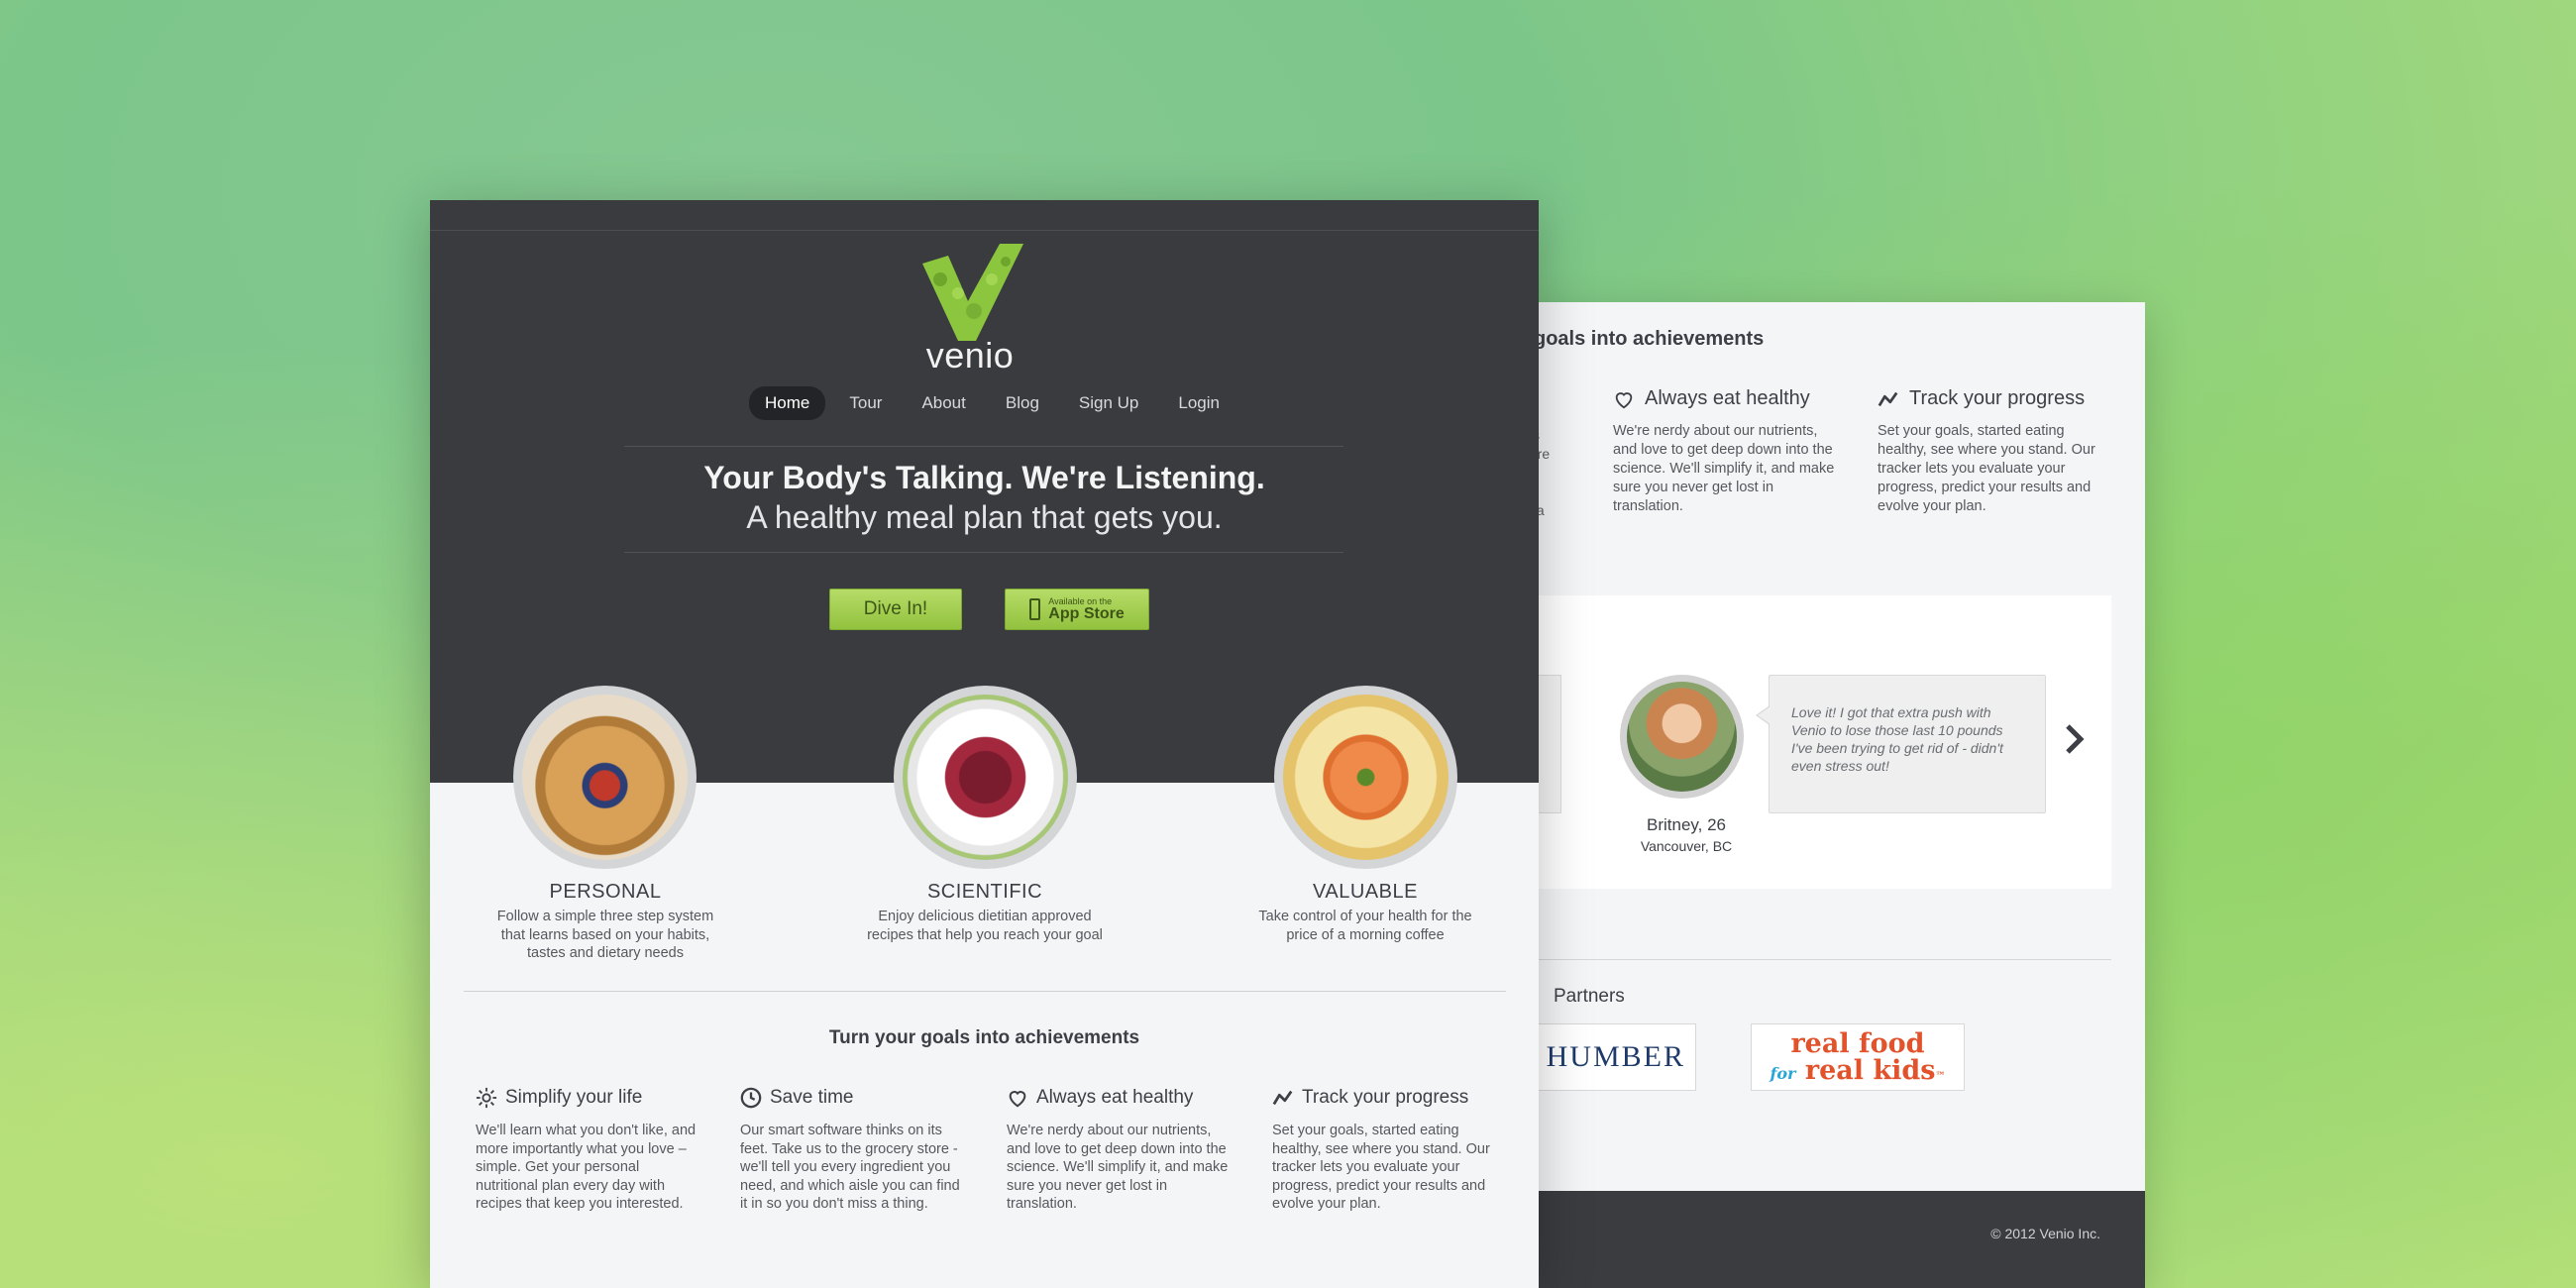  What do you see at coordinates (486, 1098) in the screenshot?
I see `sun-icon` at bounding box center [486, 1098].